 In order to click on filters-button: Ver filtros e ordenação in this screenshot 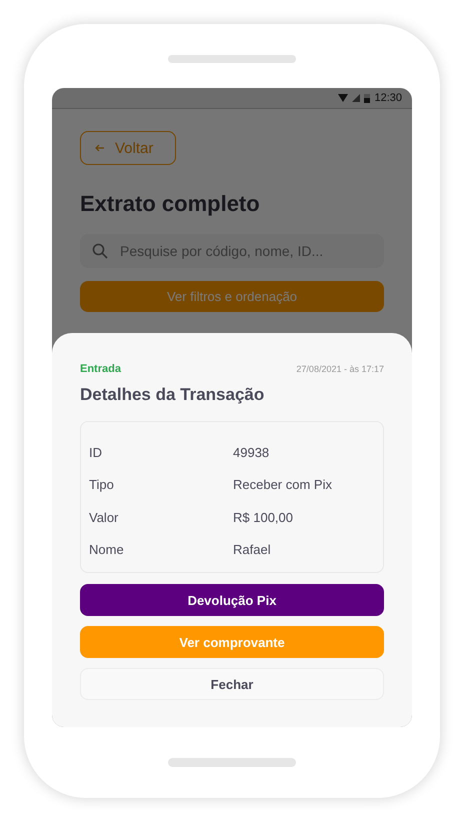, I will do `click(232, 296)`.